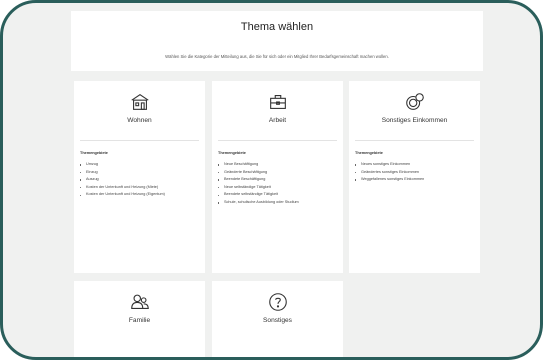 The height and width of the screenshot is (360, 543). I want to click on topic-card-sonstiges: Sonstiges, so click(277, 319).